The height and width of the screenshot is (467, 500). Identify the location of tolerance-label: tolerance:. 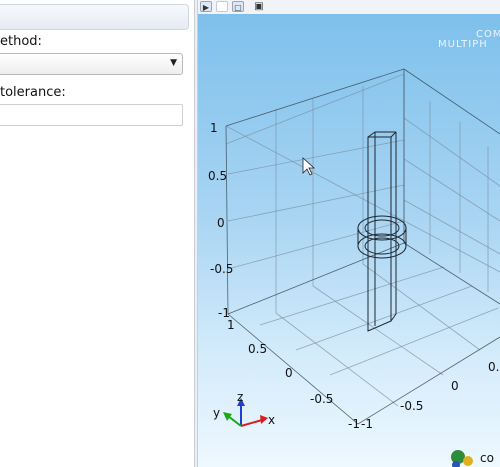
(33, 92).